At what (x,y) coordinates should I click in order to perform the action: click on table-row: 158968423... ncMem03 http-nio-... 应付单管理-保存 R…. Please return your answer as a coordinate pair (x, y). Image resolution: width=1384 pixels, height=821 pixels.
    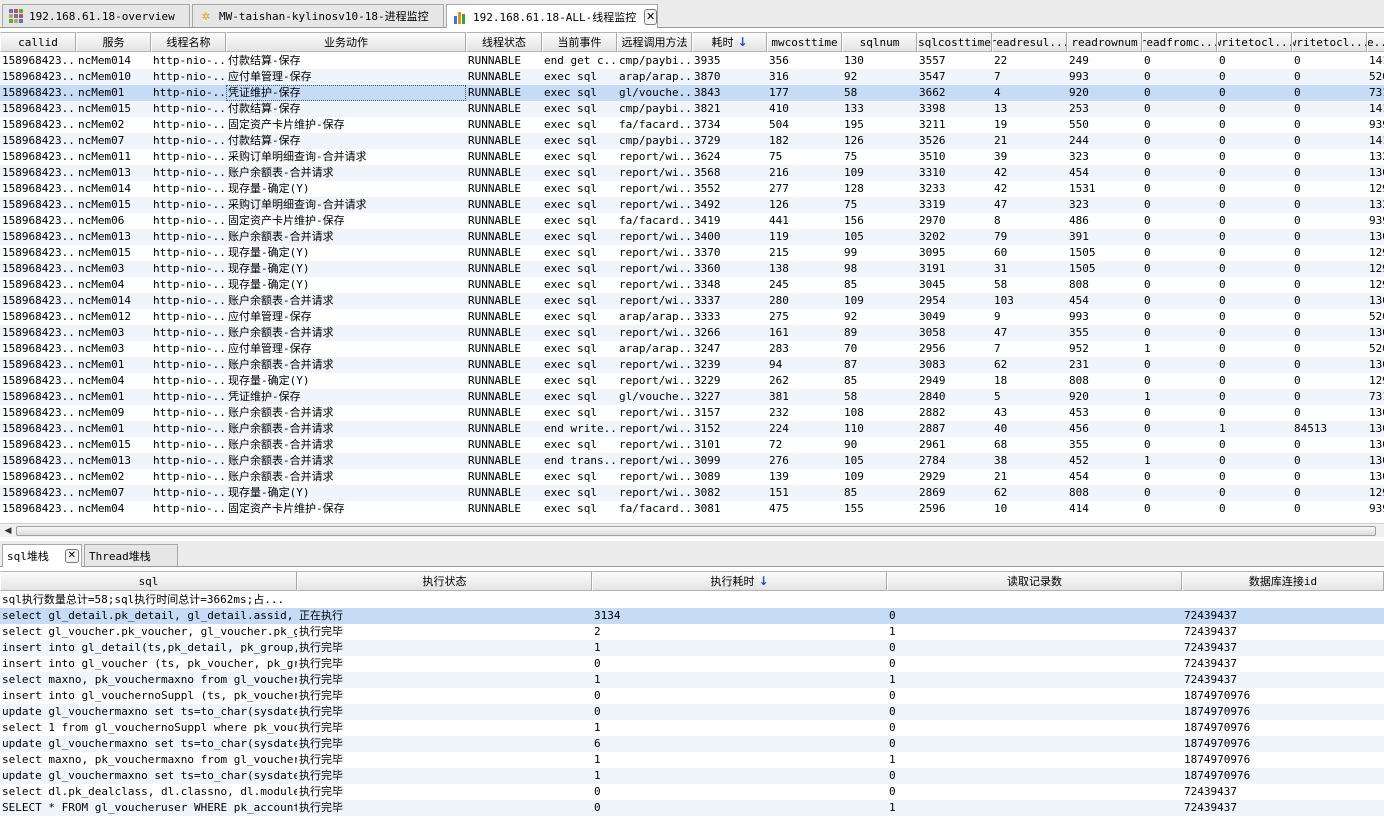
    Looking at the image, I should click on (692, 349).